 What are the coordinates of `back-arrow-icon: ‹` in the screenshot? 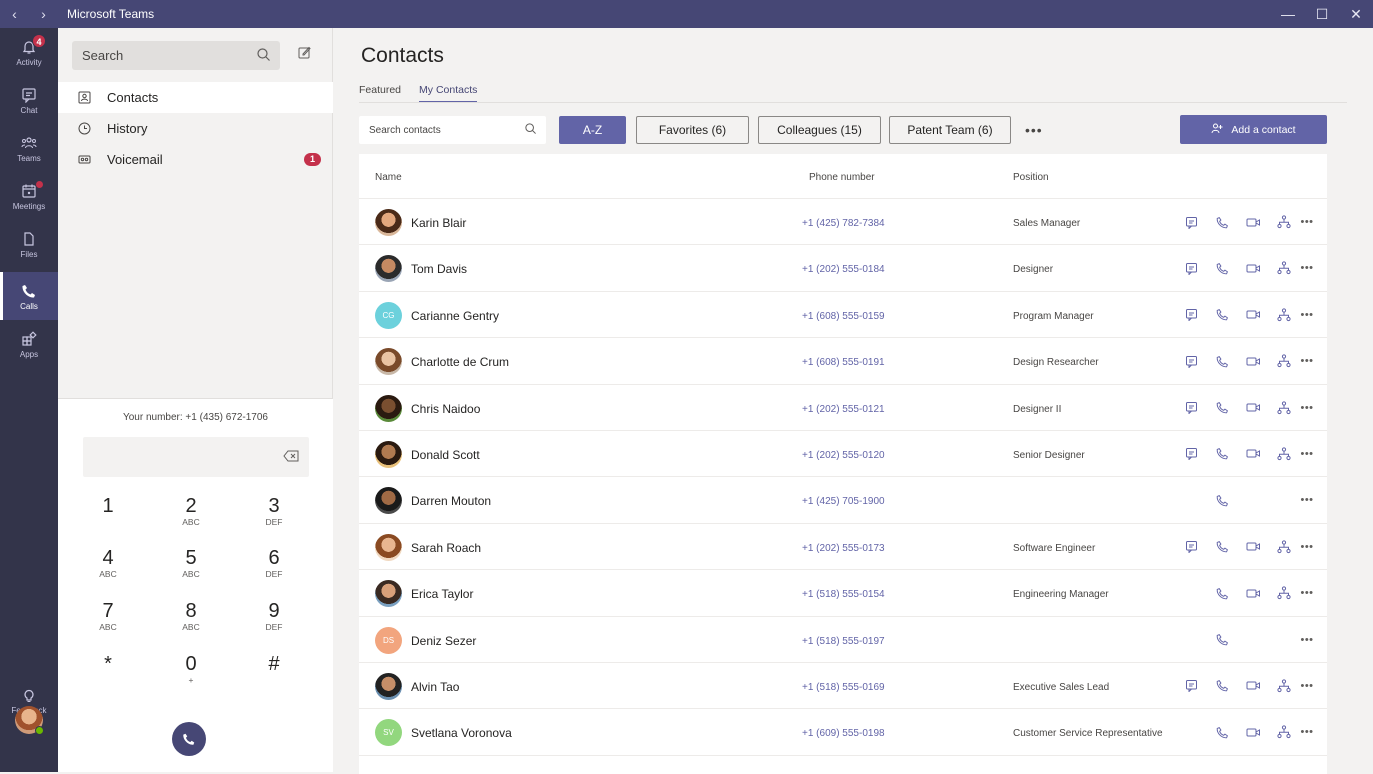 It's located at (14, 14).